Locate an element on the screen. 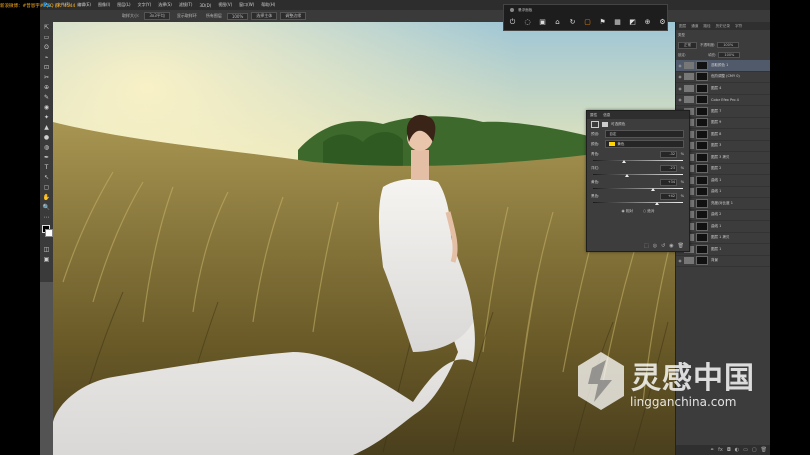  power-icon: ⏻ is located at coordinates (512, 22).